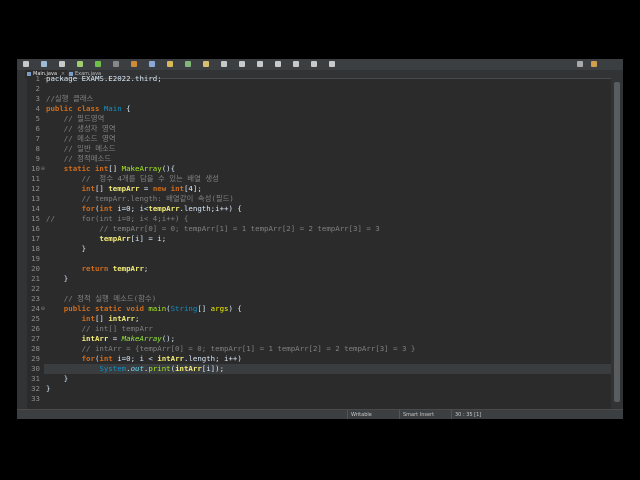 The image size is (640, 480). I want to click on code-line: // int[] tempArr, so click(327, 329).